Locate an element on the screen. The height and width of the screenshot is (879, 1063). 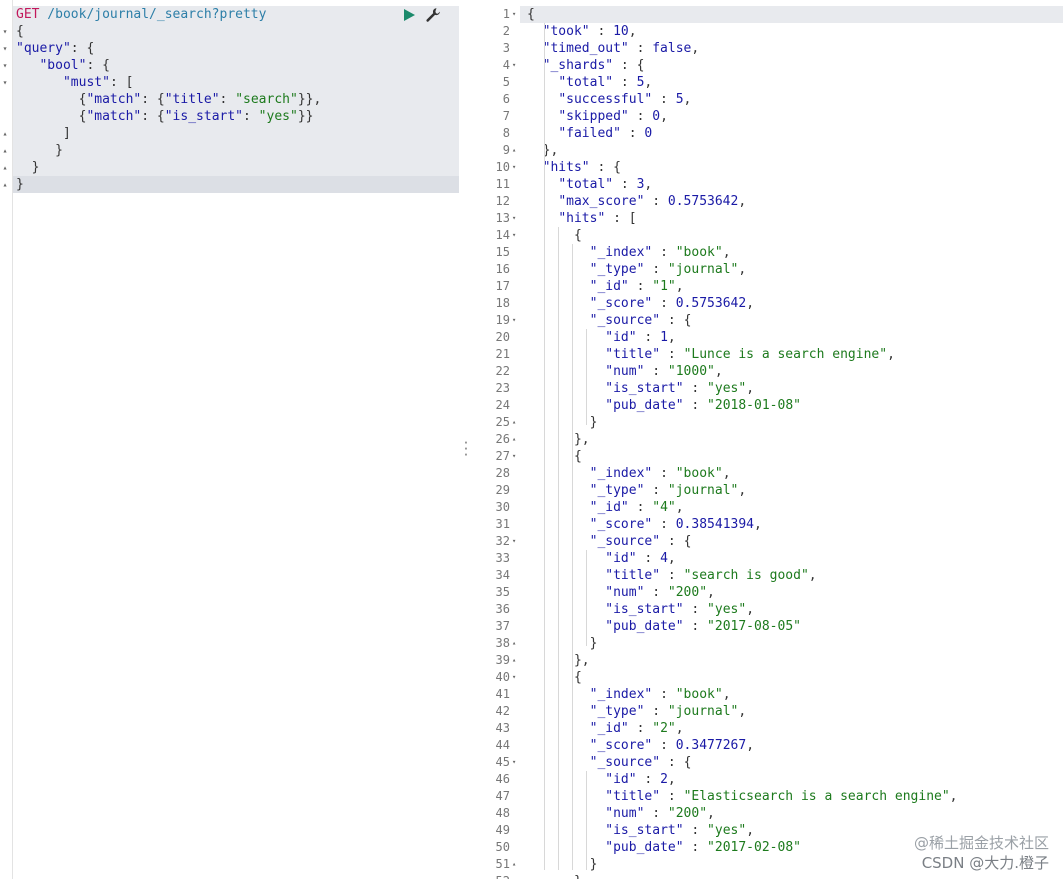
line-number: 49 is located at coordinates (502, 830).